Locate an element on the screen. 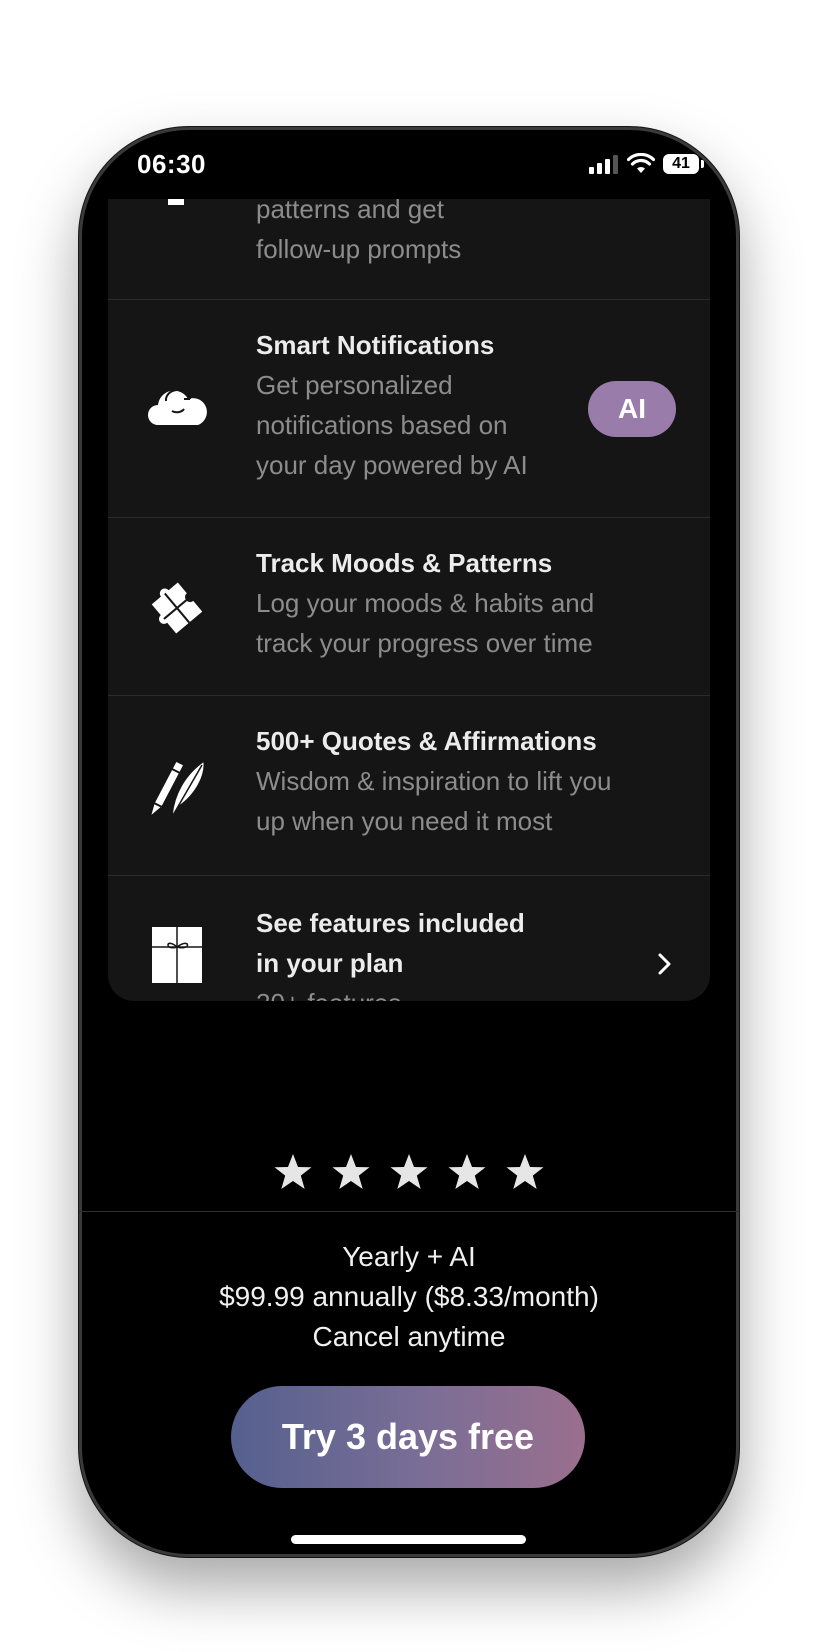  chevron-right-icon is located at coordinates (664, 964).